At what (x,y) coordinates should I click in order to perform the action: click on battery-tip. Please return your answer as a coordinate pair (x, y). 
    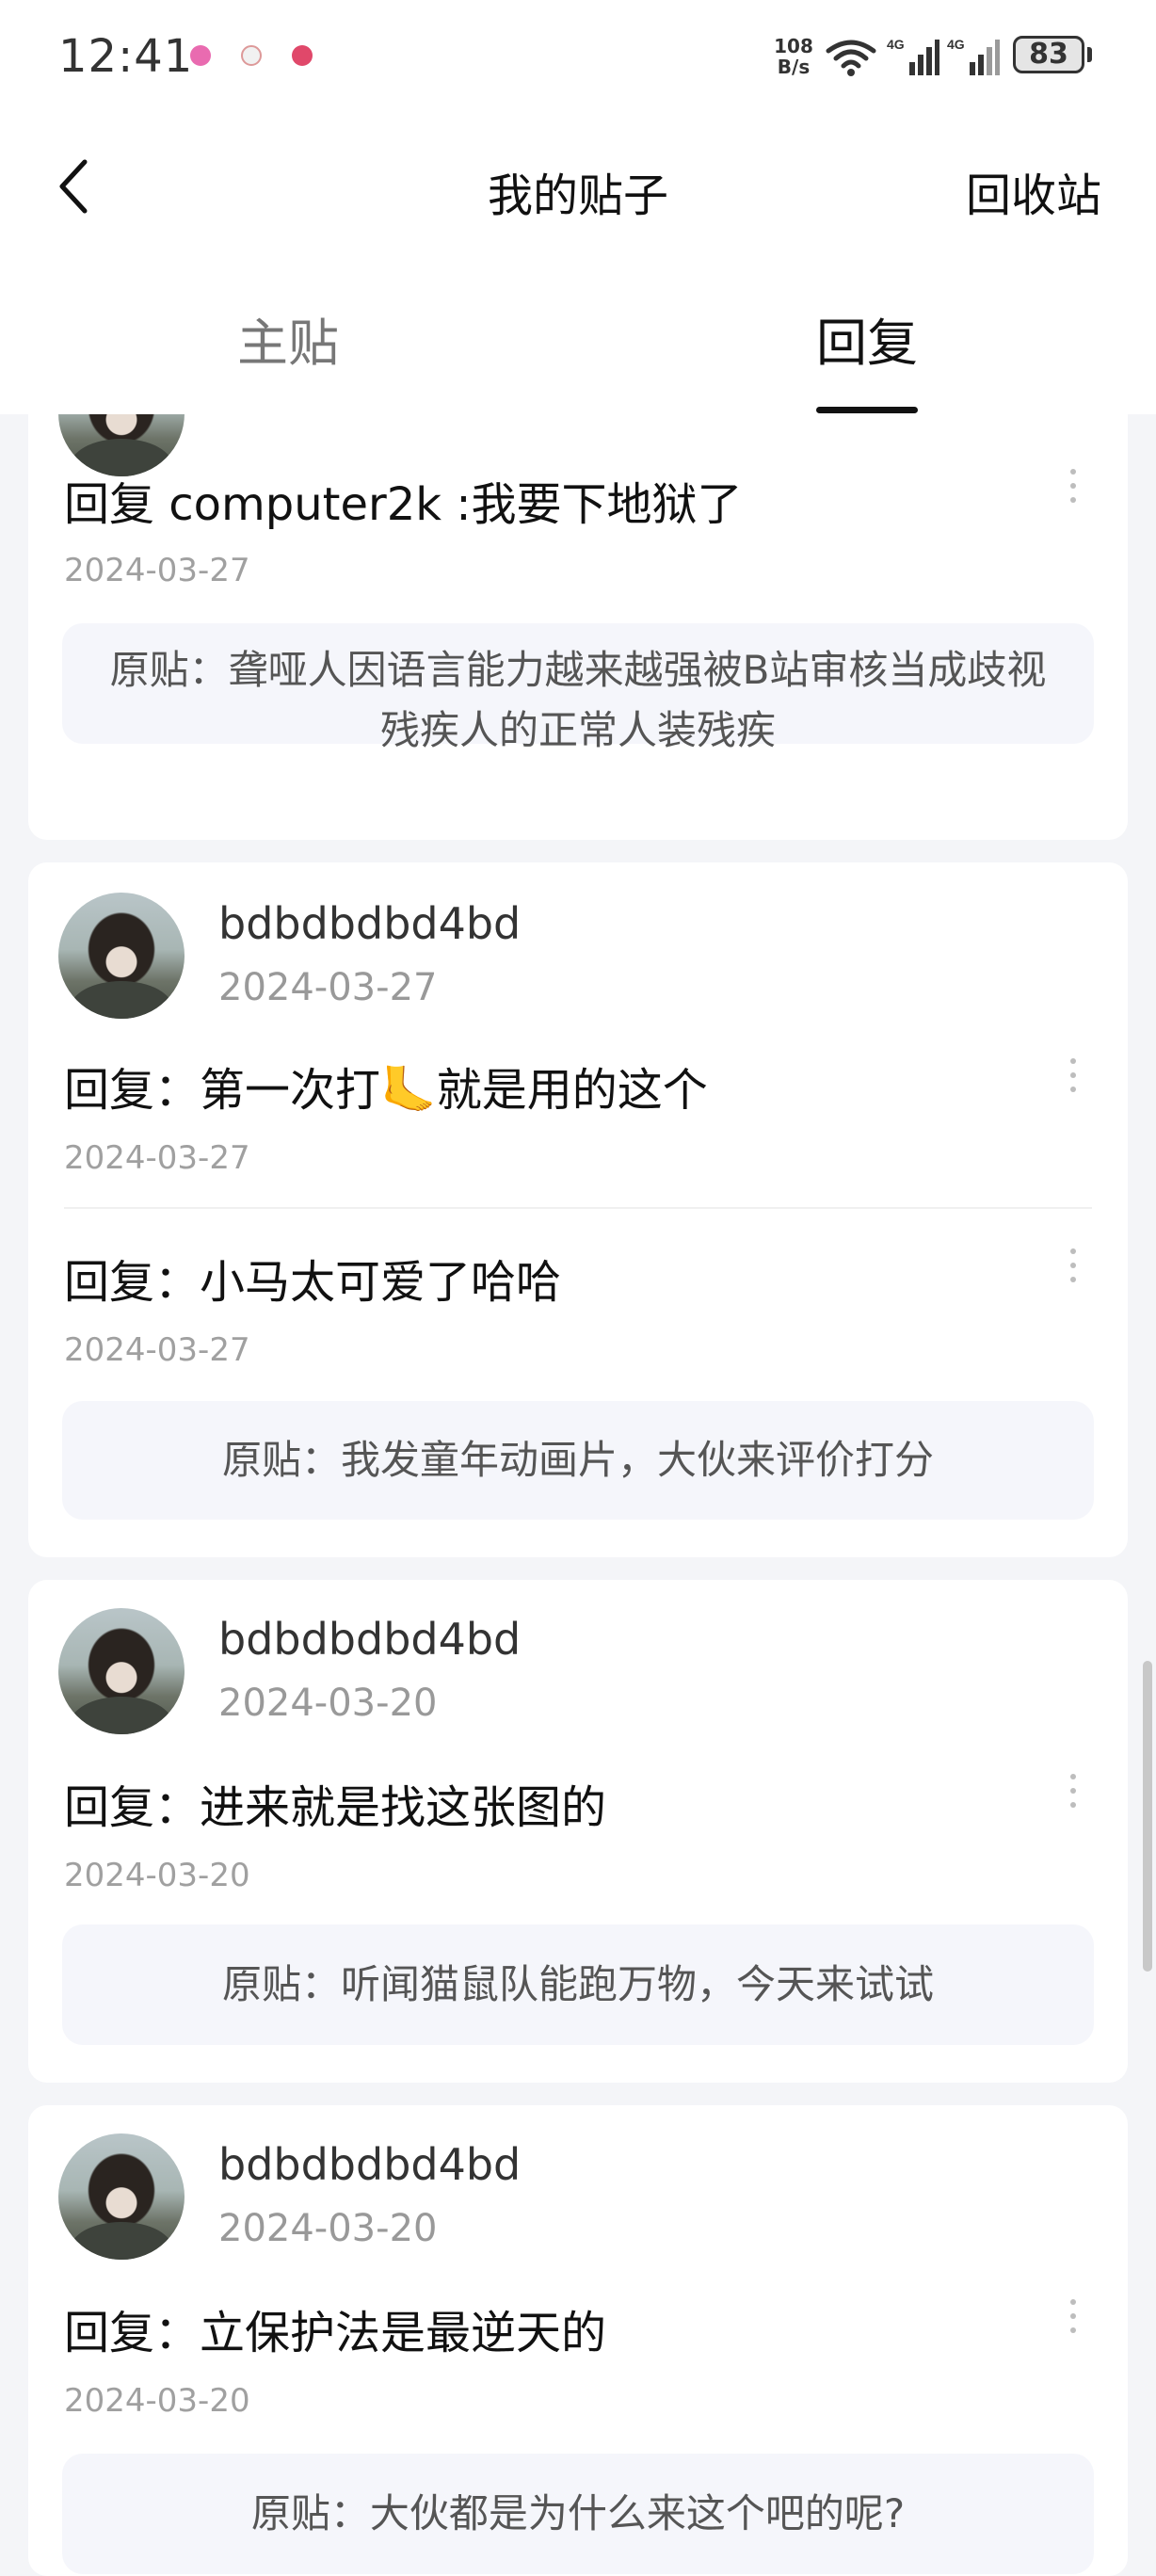
    Looking at the image, I should click on (1089, 54).